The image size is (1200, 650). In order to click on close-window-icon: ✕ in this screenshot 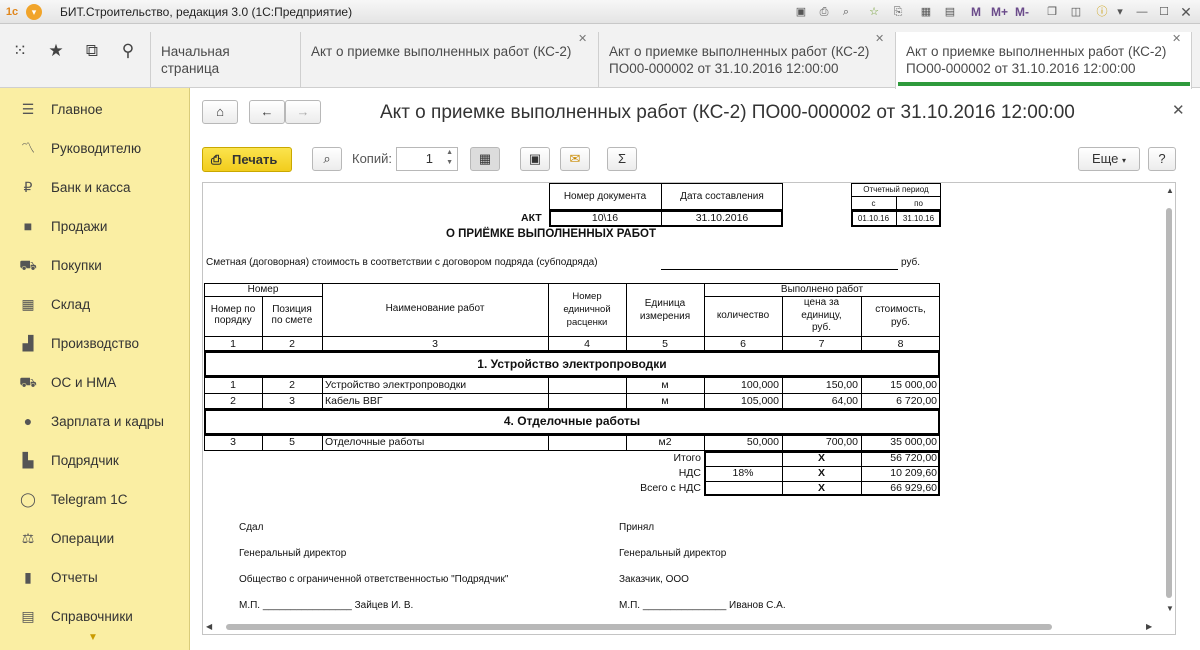, I will do `click(1186, 12)`.